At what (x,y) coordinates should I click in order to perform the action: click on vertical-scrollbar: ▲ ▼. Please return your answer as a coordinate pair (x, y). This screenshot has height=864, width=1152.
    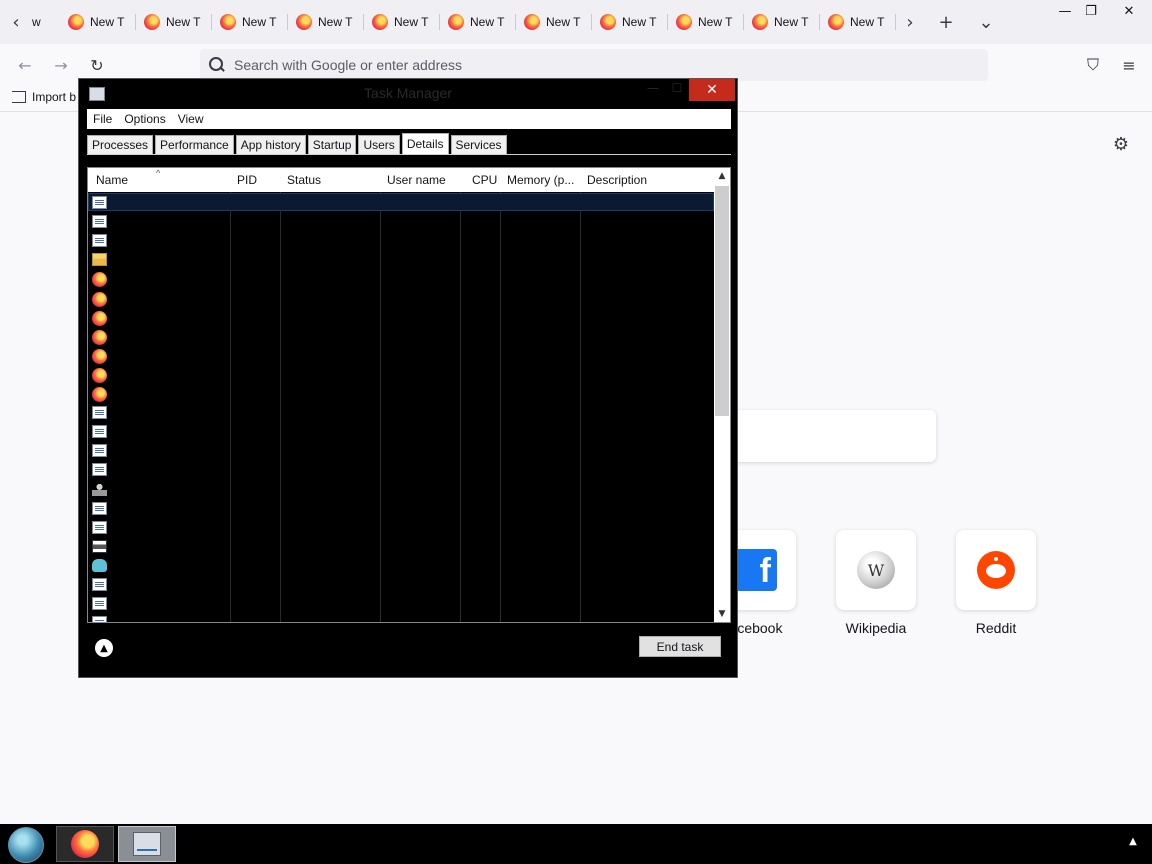
    Looking at the image, I should click on (722, 395).